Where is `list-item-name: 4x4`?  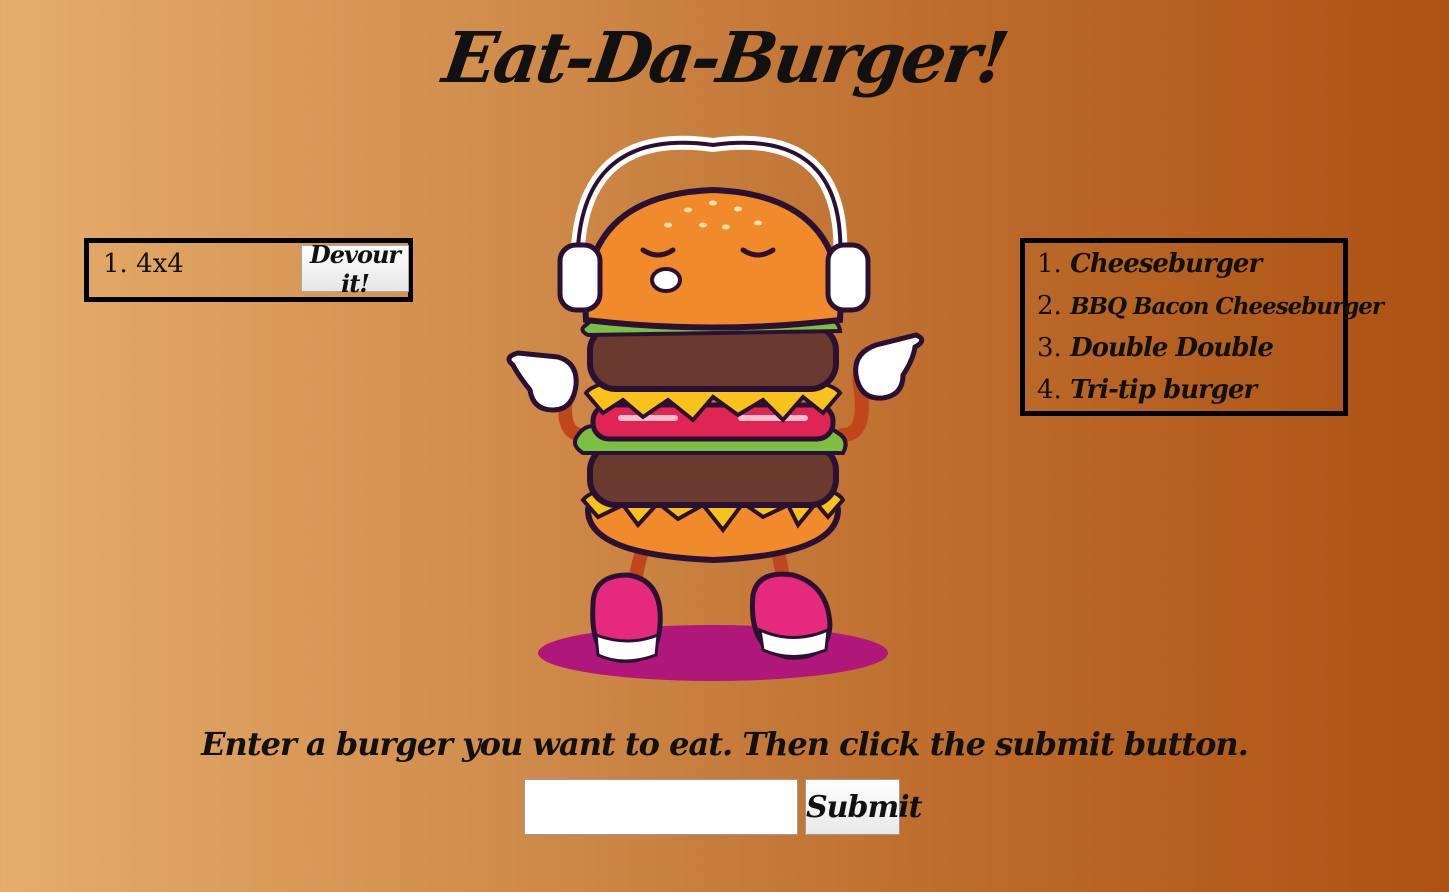
list-item-name: 4x4 is located at coordinates (160, 264).